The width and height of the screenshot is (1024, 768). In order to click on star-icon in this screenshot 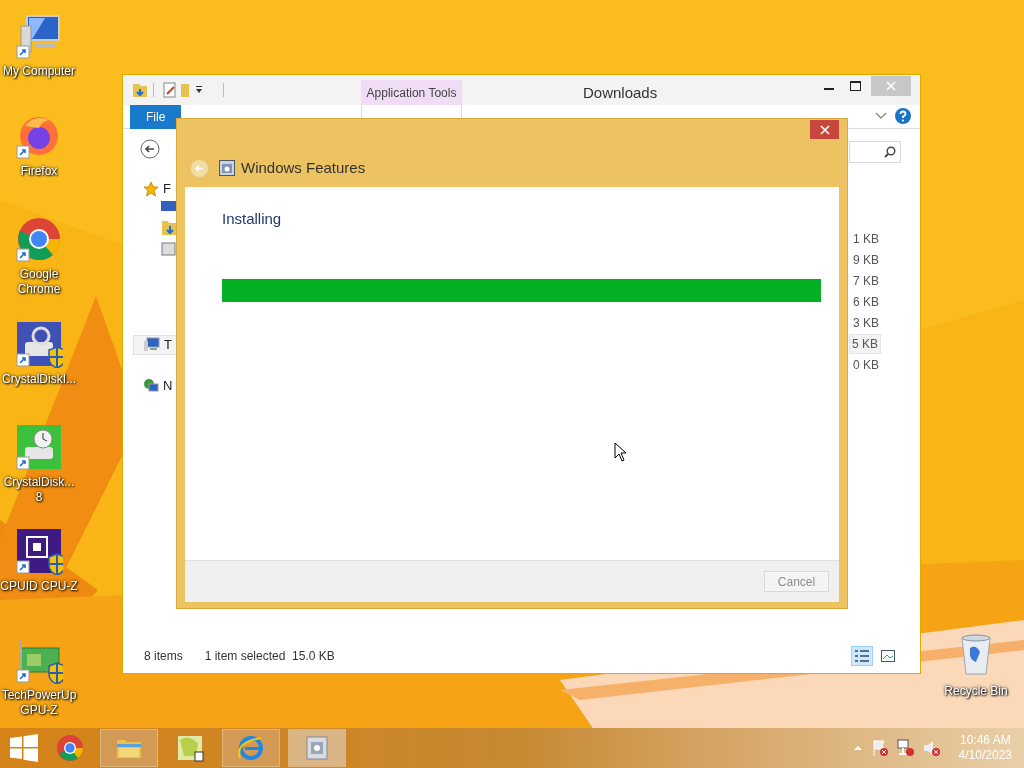, I will do `click(151, 189)`.